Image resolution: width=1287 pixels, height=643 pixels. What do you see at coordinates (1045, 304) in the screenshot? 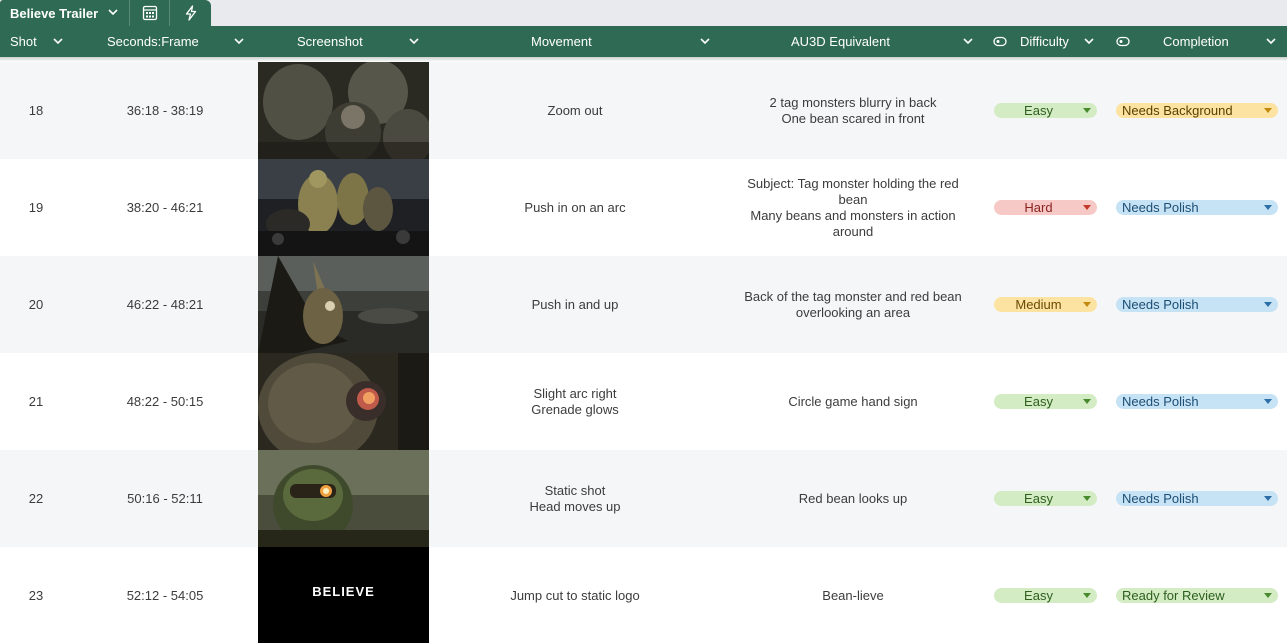
I see `difficulty-dropdown: Medium` at bounding box center [1045, 304].